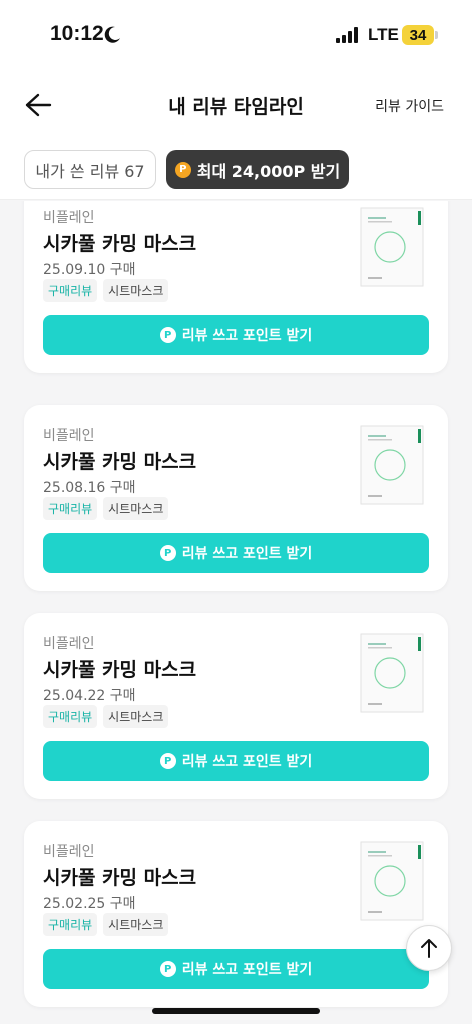 Image resolution: width=472 pixels, height=1024 pixels. I want to click on arrow-up-icon, so click(429, 948).